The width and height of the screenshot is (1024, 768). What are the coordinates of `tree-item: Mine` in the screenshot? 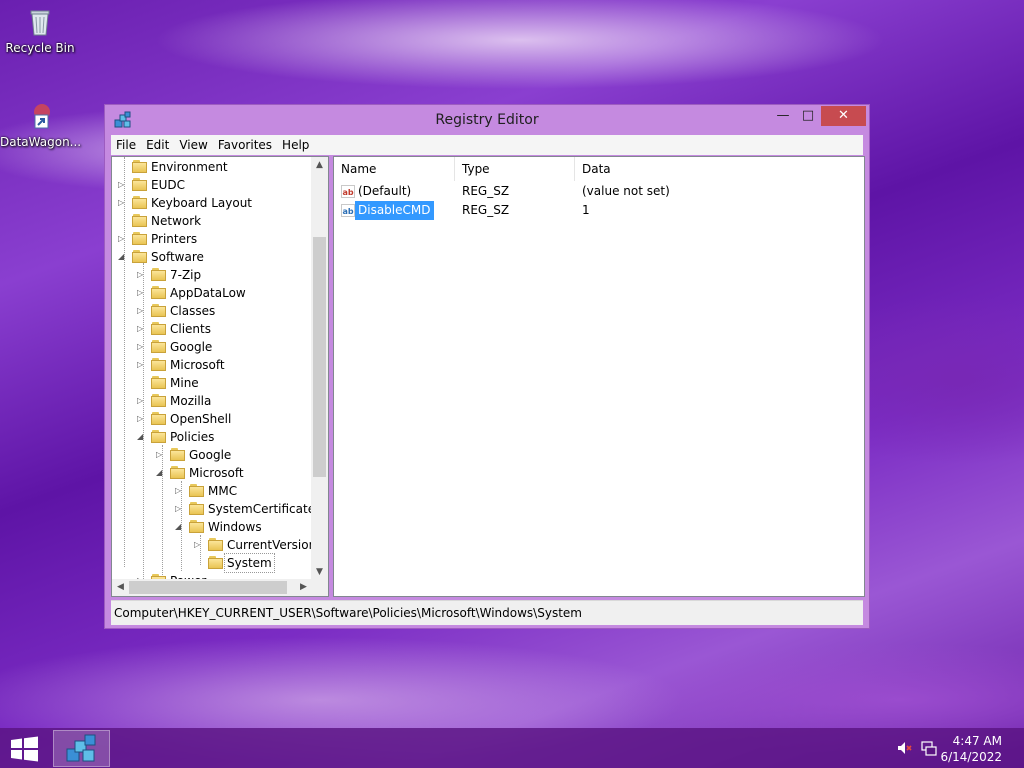 It's located at (212, 383).